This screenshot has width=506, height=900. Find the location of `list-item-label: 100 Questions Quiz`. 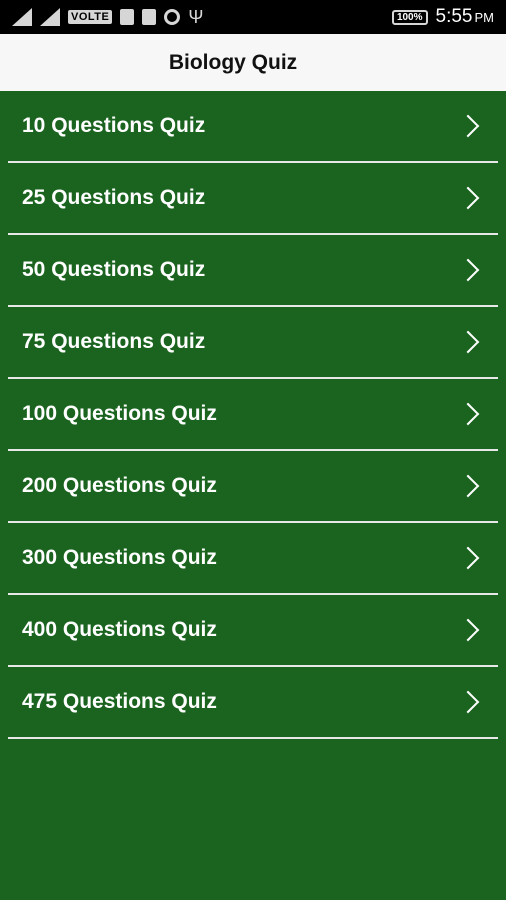

list-item-label: 100 Questions Quiz is located at coordinates (119, 413).